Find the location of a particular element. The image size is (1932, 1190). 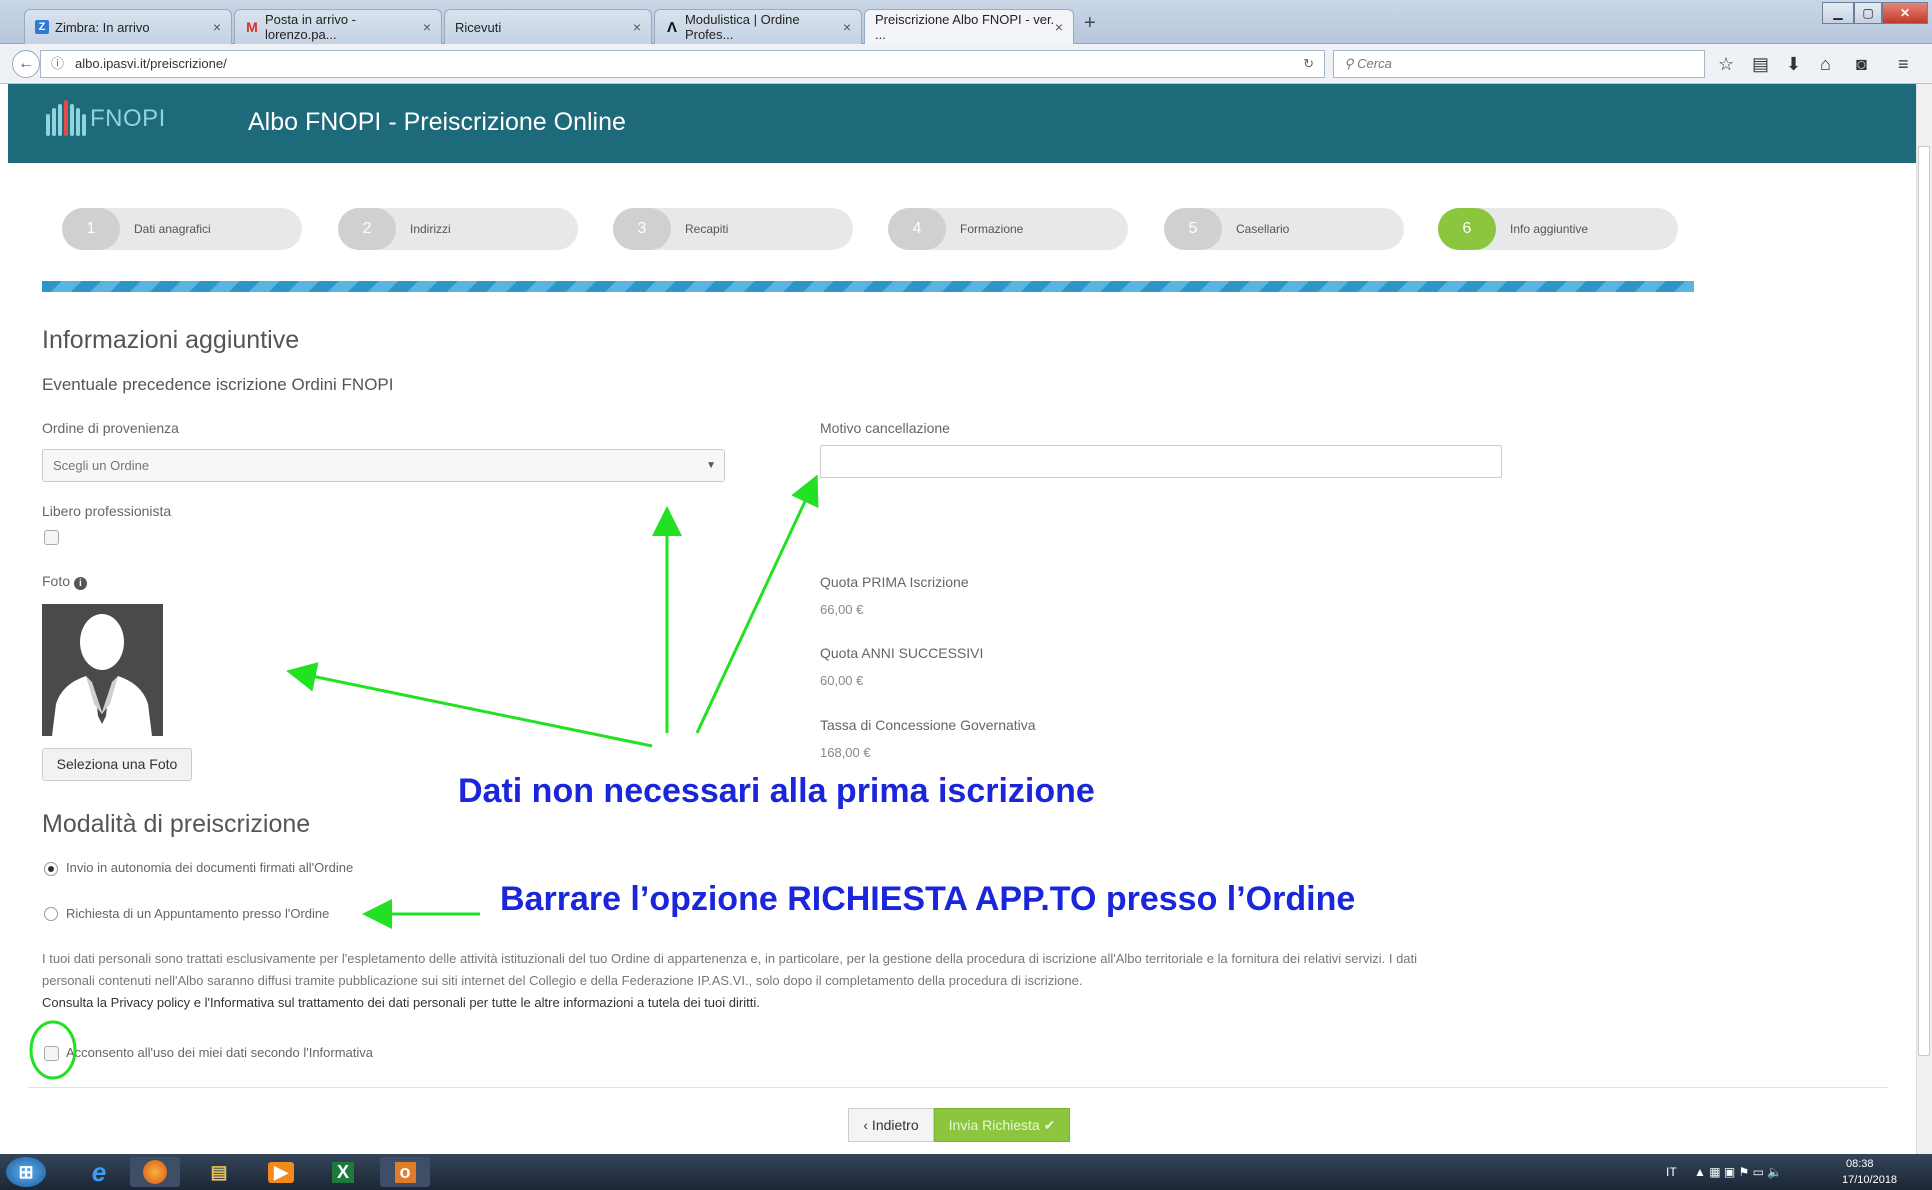

tray-icons: ▲ ▦ ▣ ⚑ ▭ 🔈 is located at coordinates (1738, 1172).